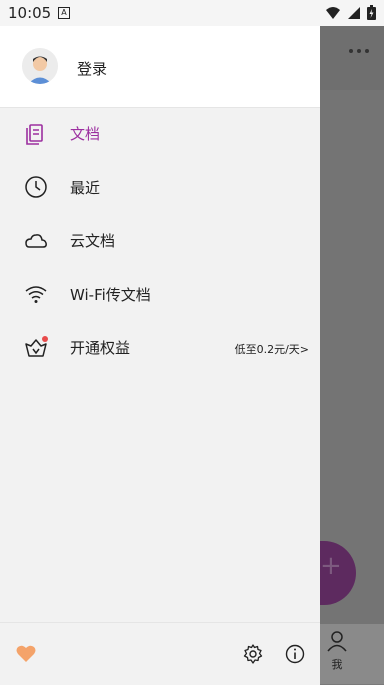 This screenshot has width=384, height=685. I want to click on gear-icon, so click(253, 654).